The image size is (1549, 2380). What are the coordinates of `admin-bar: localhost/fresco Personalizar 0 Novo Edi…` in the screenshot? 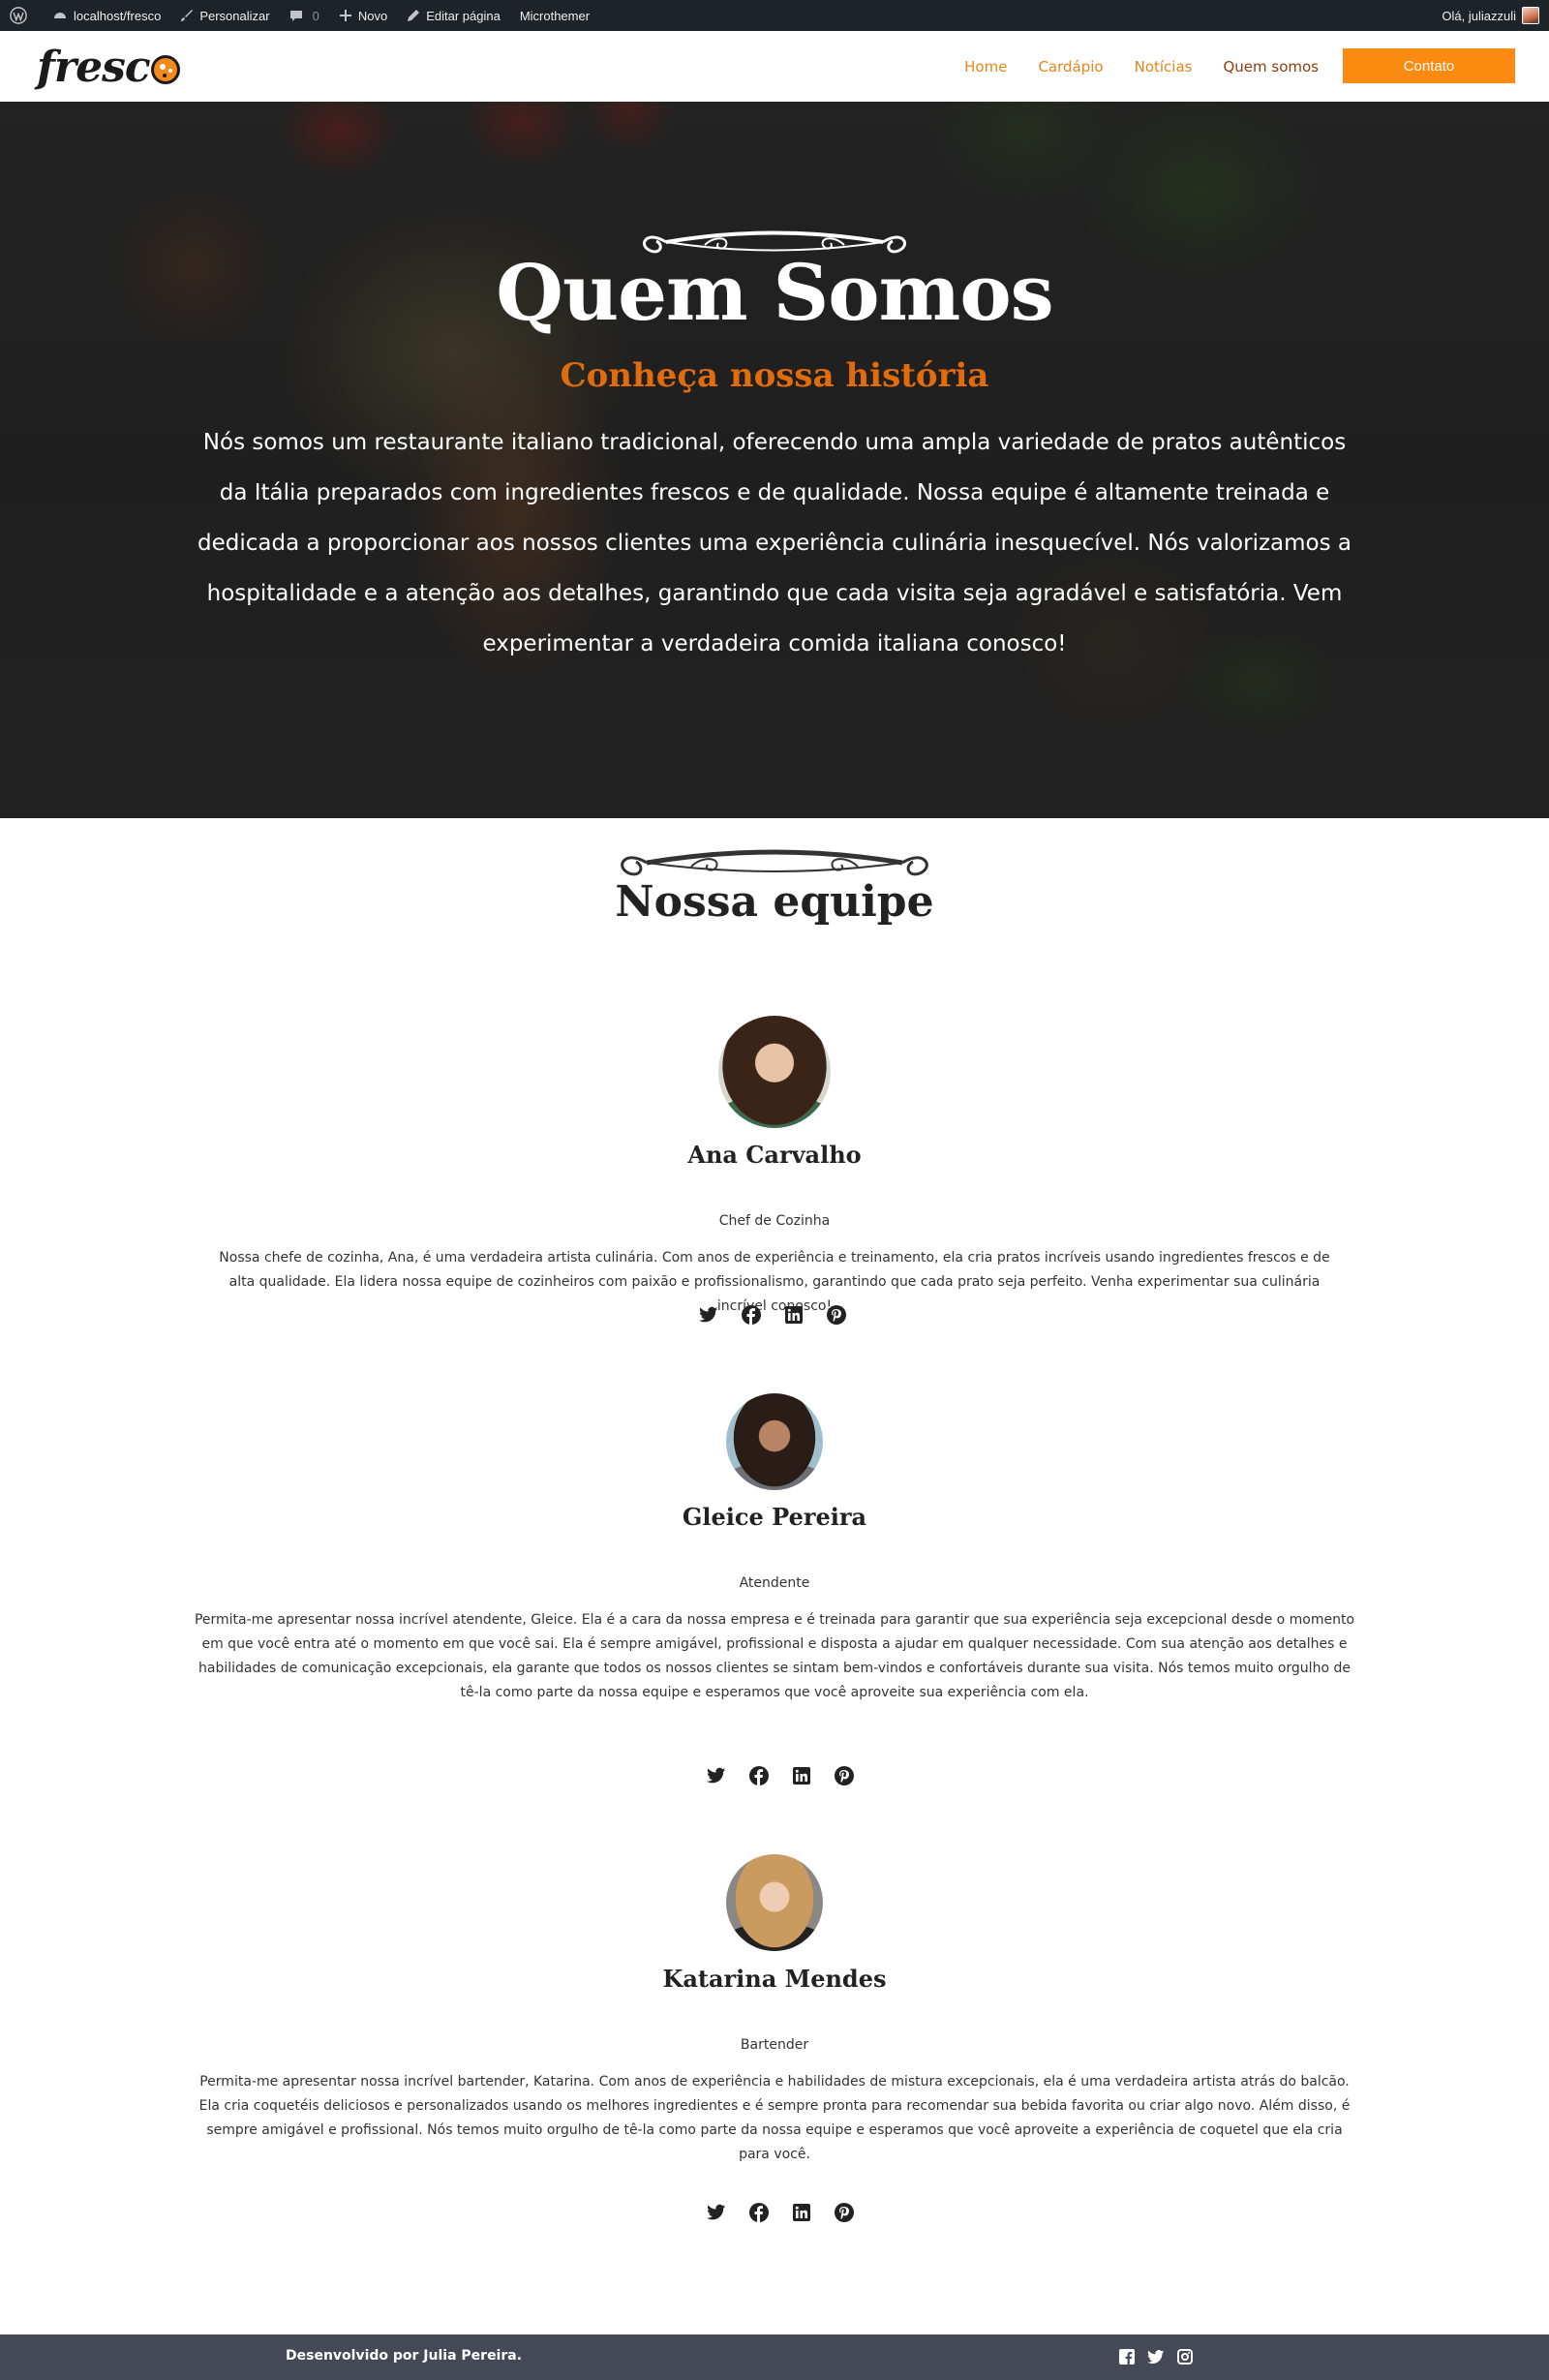 It's located at (774, 16).